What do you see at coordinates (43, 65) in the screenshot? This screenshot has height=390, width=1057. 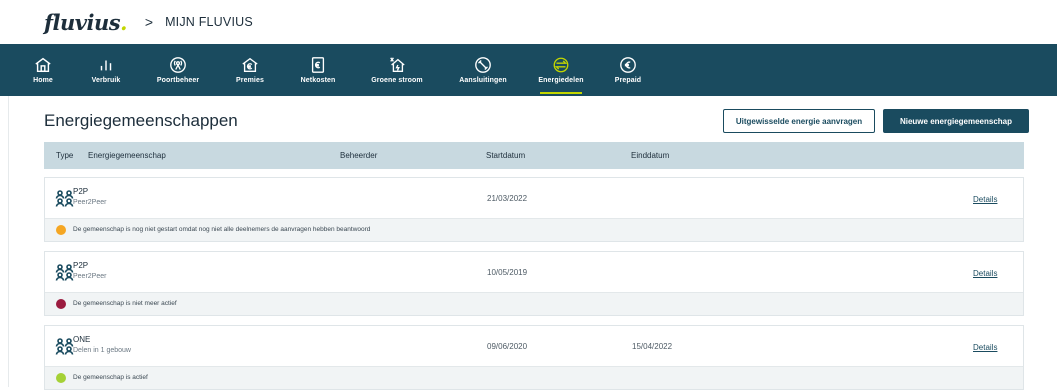 I see `home-icon` at bounding box center [43, 65].